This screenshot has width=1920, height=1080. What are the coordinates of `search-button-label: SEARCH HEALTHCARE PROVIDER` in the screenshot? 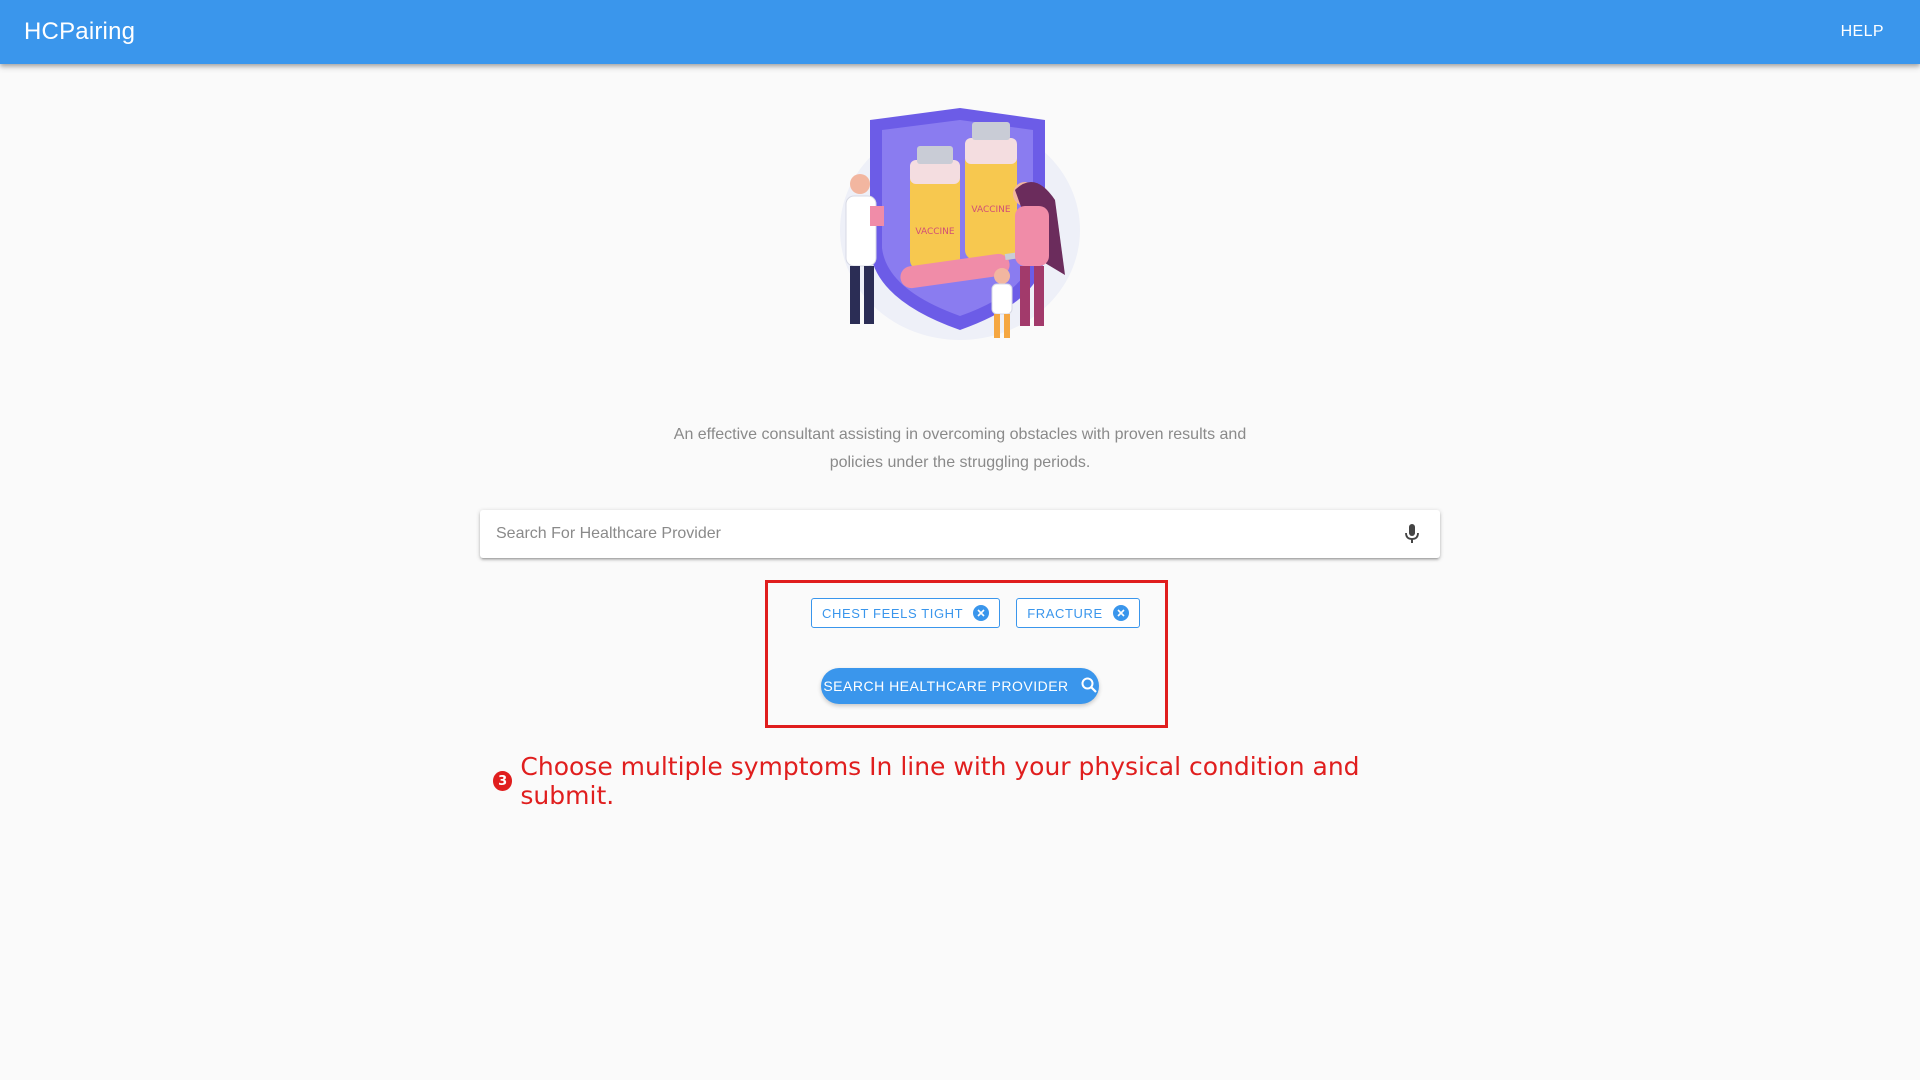 It's located at (946, 686).